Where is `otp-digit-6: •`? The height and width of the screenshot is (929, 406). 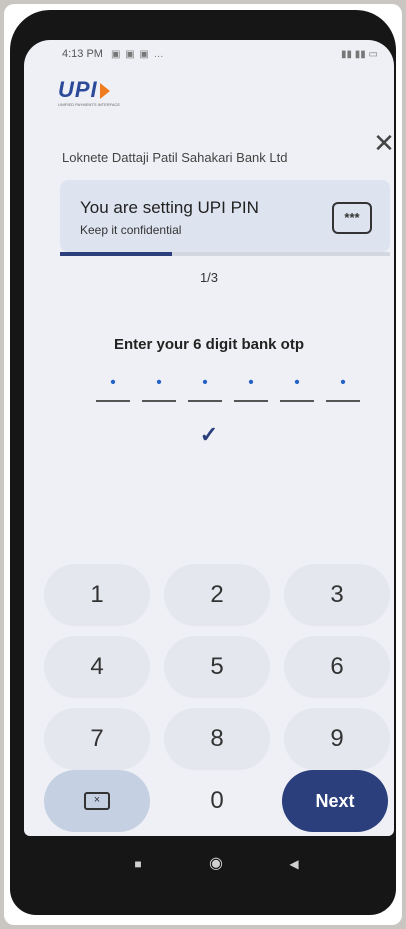 otp-digit-6: • is located at coordinates (343, 386).